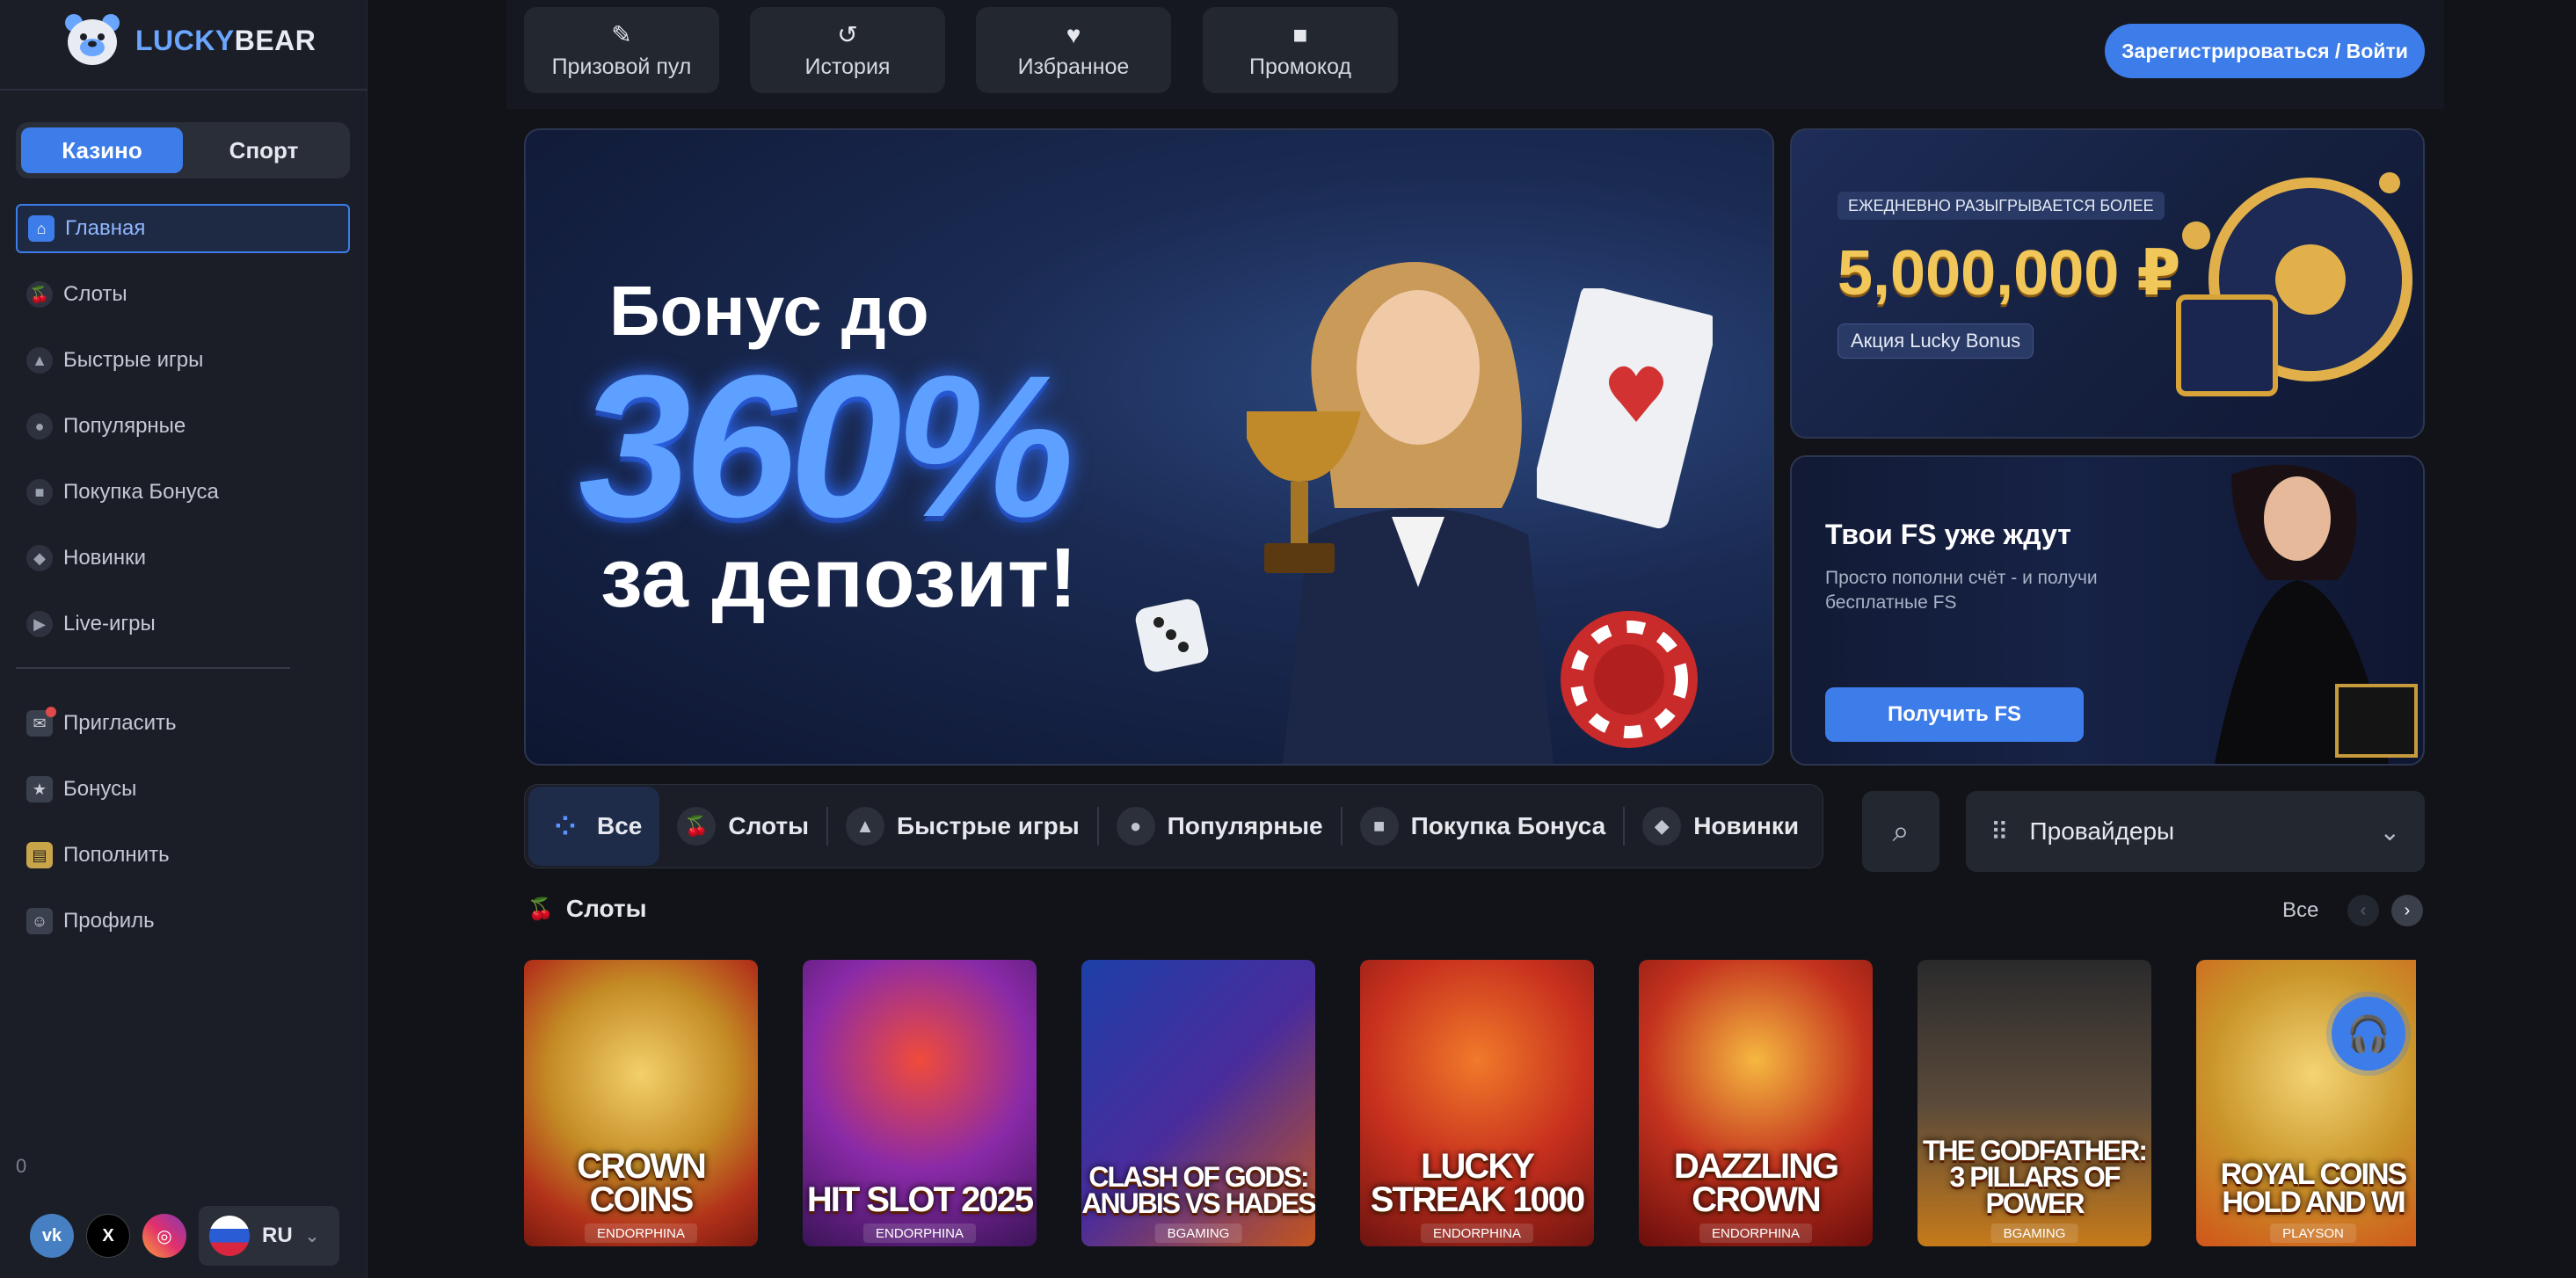  What do you see at coordinates (105, 228) in the screenshot?
I see `nav-label: Главная` at bounding box center [105, 228].